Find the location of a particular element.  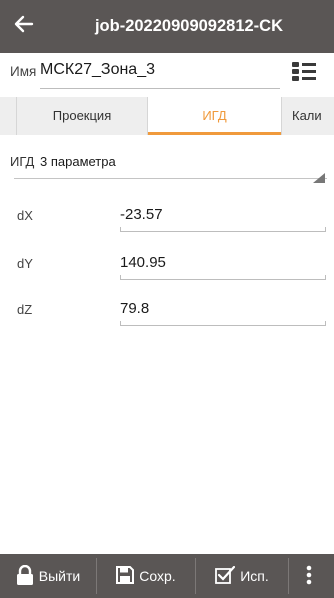

save-button: Сохр. is located at coordinates (146, 576).